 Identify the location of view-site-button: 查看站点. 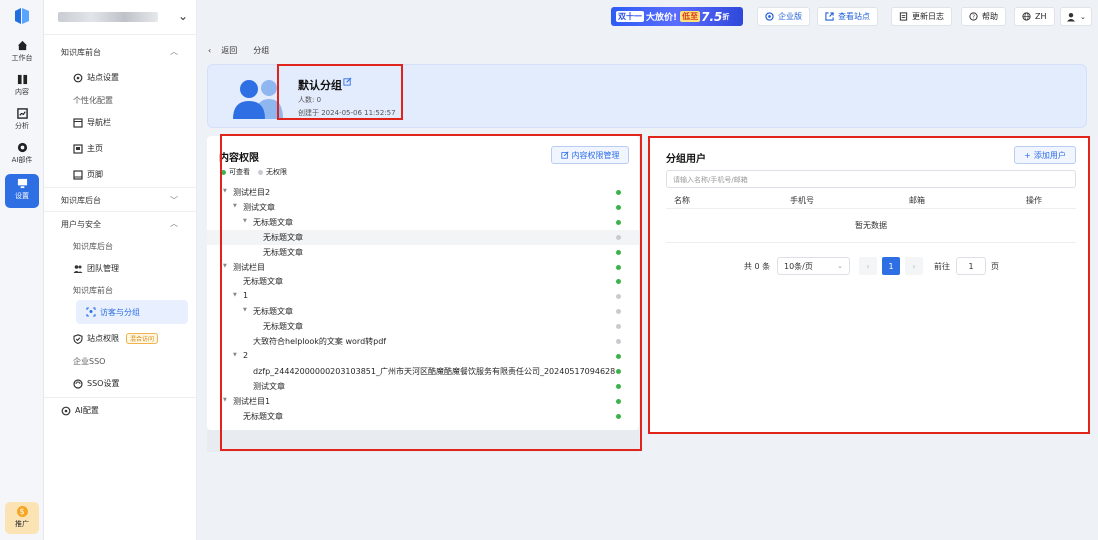
(847, 16).